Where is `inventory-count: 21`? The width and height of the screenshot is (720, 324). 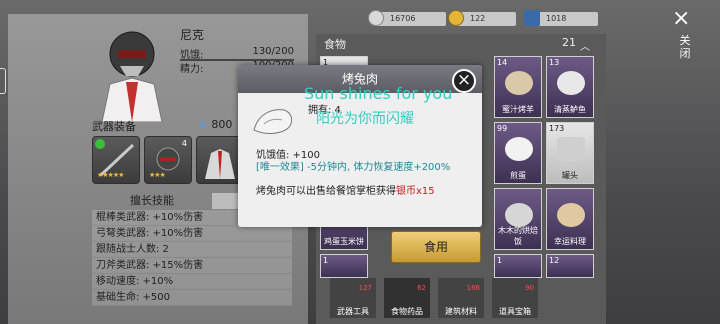 inventory-count: 21 is located at coordinates (569, 42).